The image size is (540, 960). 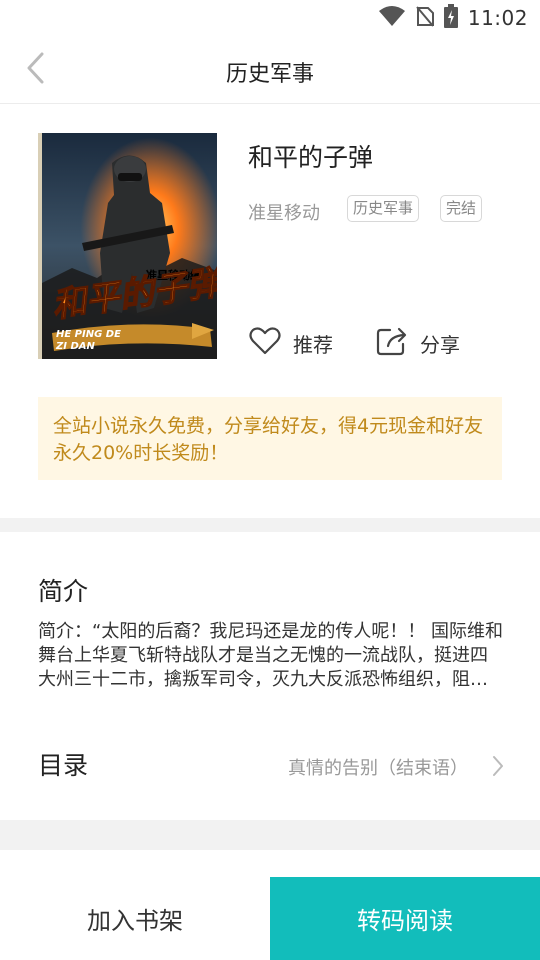 What do you see at coordinates (313, 344) in the screenshot?
I see `recommend-label: 推荐` at bounding box center [313, 344].